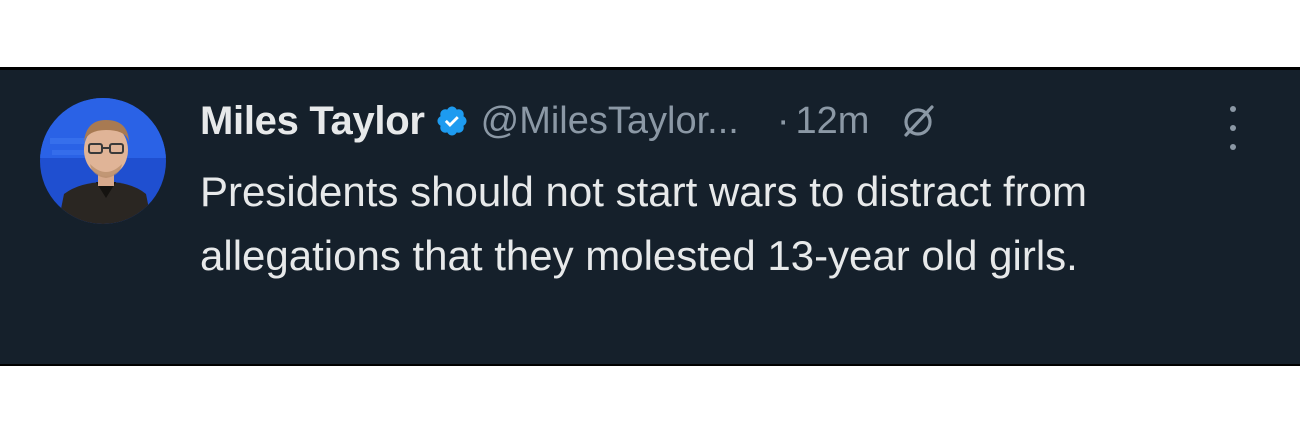 The height and width of the screenshot is (433, 1300). What do you see at coordinates (1233, 128) in the screenshot?
I see `more-options-icon` at bounding box center [1233, 128].